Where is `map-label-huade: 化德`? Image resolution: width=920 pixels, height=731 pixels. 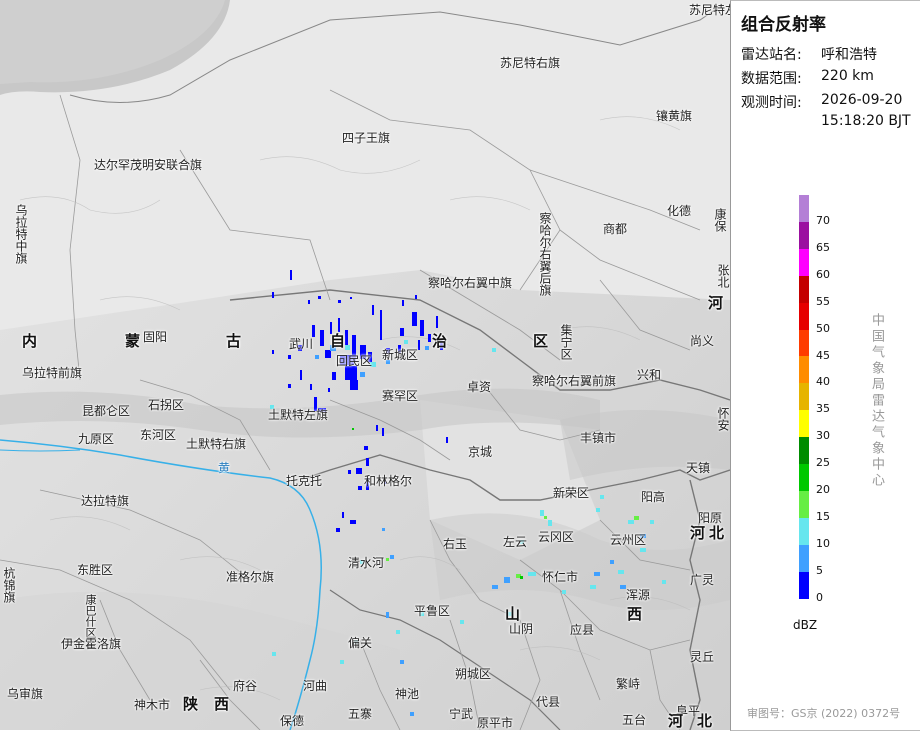
map-label-huade: 化德 is located at coordinates (679, 211).